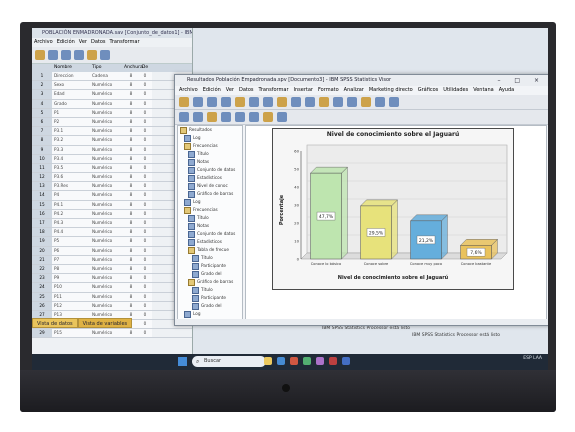 The width and height of the screenshot is (575, 432). Describe the element at coordinates (42, 158) in the screenshot. I see `row-number: 10` at that location.